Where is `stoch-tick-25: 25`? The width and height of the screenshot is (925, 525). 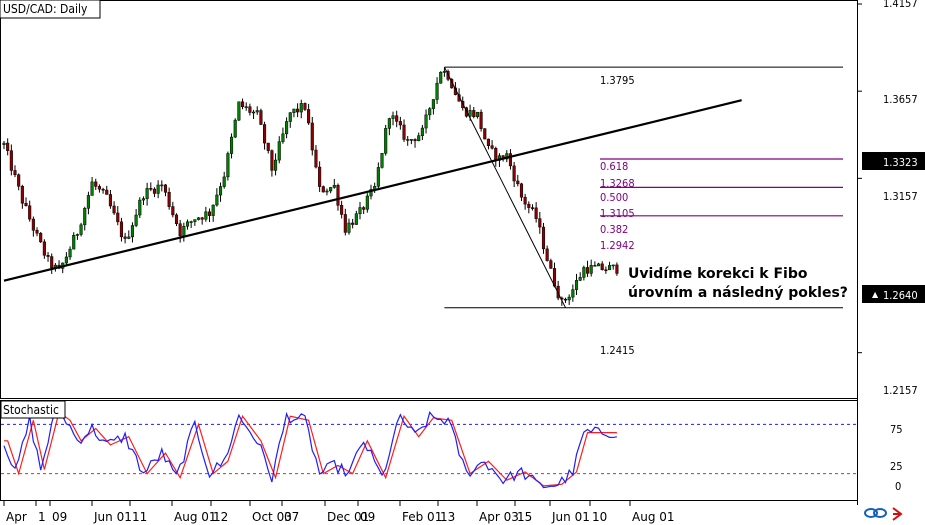 stoch-tick-25: 25 is located at coordinates (896, 466).